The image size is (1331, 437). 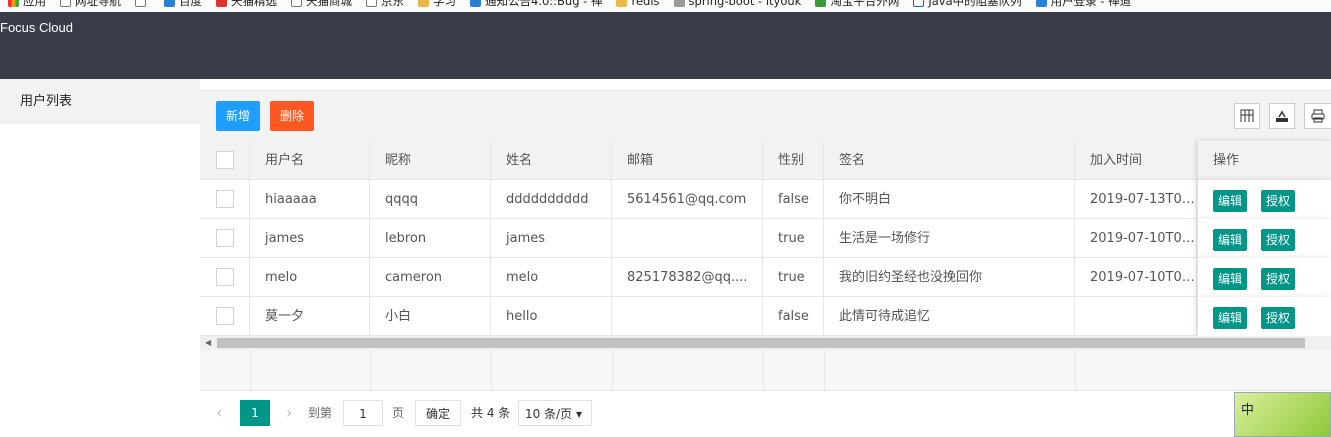 What do you see at coordinates (1136, 316) in the screenshot?
I see `cell-joined` at bounding box center [1136, 316].